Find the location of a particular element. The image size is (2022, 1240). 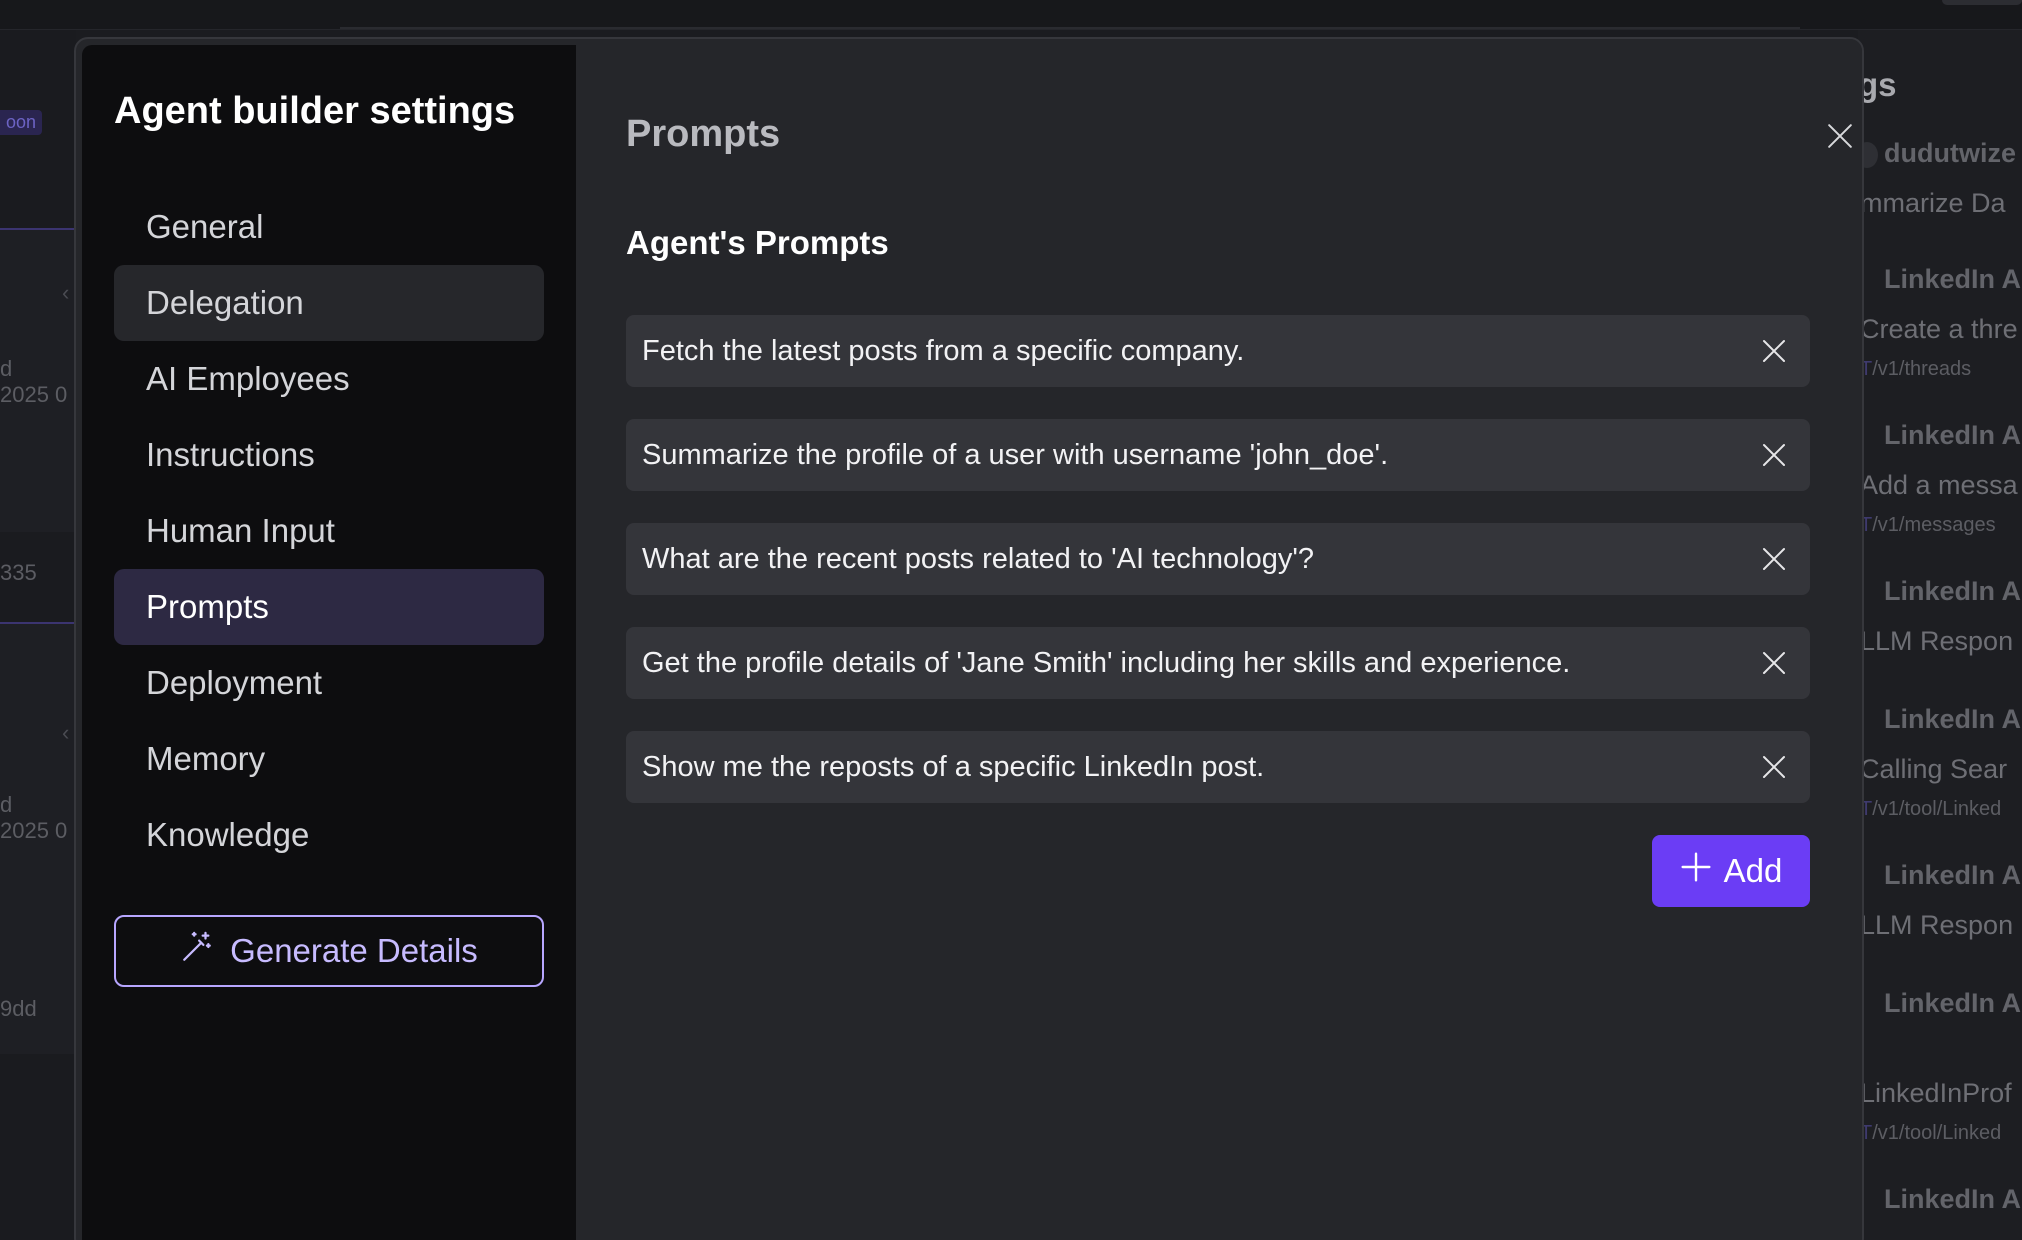

nav-item-ai-employees: AI Employees is located at coordinates (329, 379).